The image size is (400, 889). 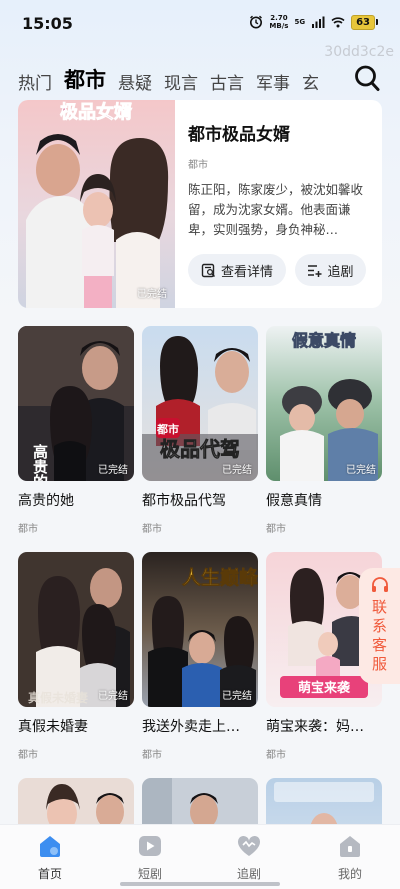 I want to click on view-details-label: 查看详情, so click(x=246, y=272).